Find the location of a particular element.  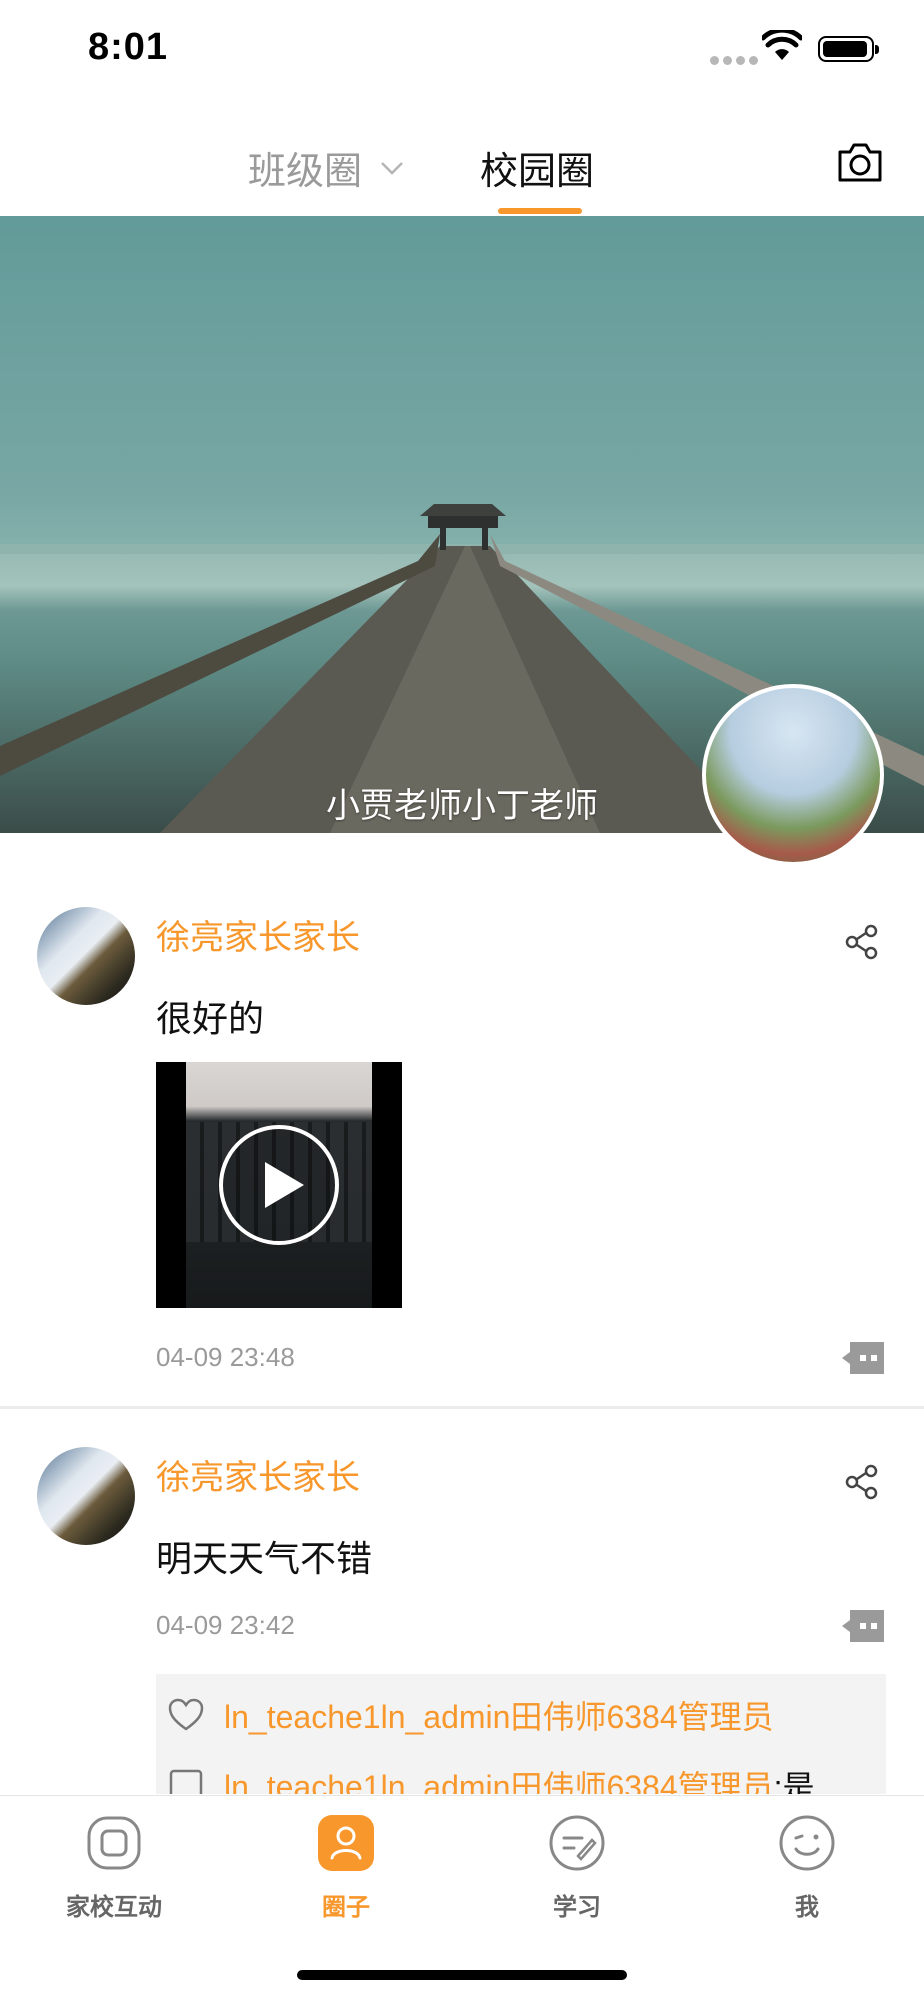

camera-icon is located at coordinates (860, 162).